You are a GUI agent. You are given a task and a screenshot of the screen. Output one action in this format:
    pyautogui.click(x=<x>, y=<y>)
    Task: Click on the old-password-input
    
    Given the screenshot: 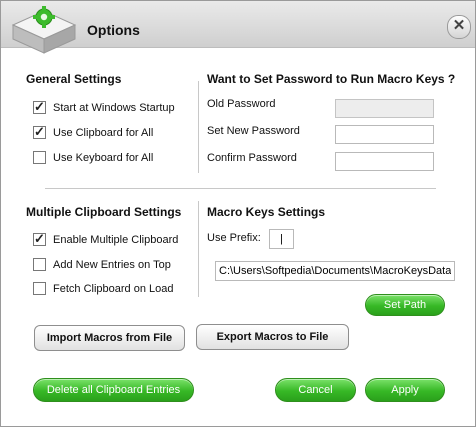 What is the action you would take?
    pyautogui.click(x=384, y=108)
    